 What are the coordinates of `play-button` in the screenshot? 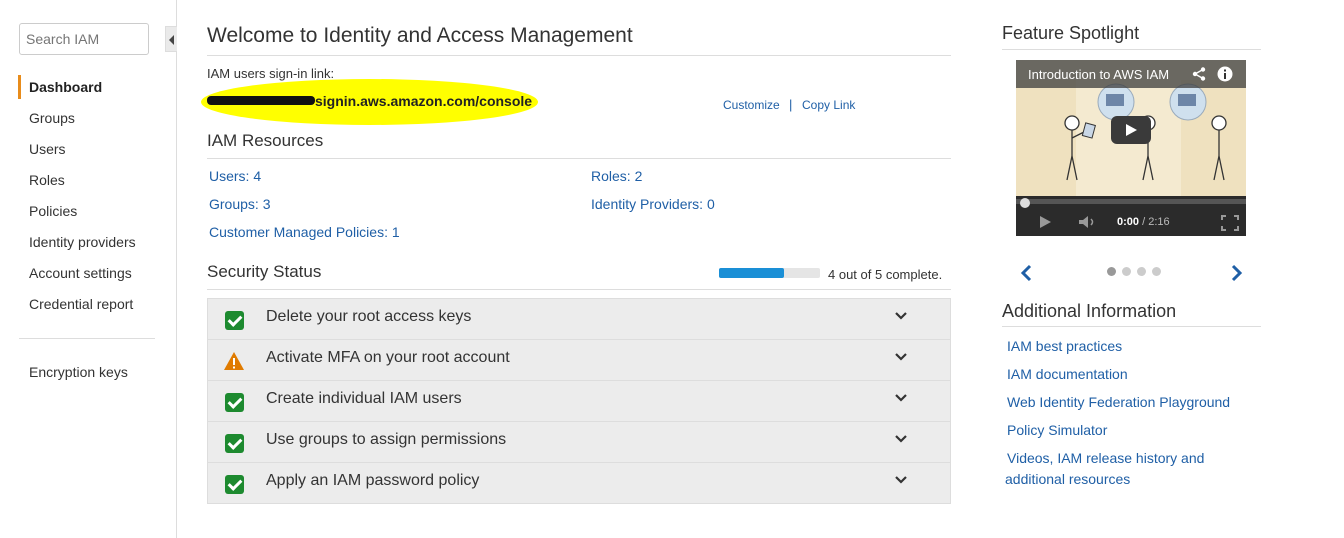 It's located at (1131, 130).